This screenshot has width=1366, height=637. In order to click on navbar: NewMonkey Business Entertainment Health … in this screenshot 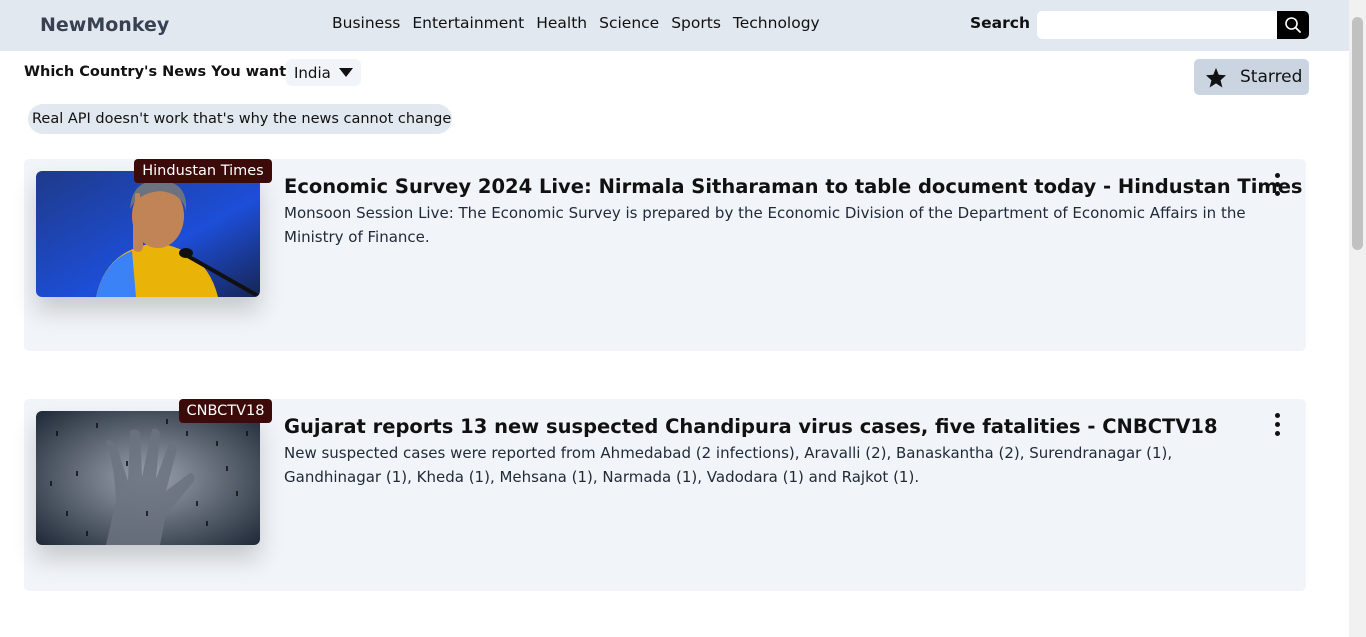, I will do `click(674, 25)`.